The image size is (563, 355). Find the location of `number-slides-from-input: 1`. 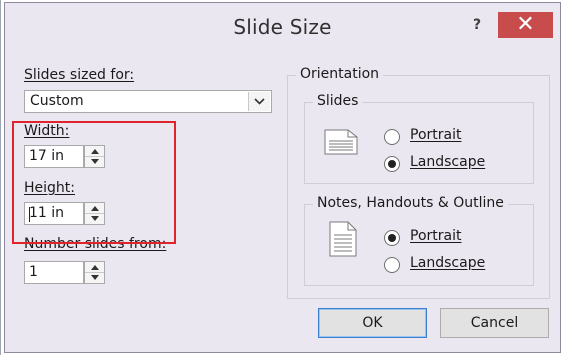

number-slides-from-input: 1 is located at coordinates (54, 272).